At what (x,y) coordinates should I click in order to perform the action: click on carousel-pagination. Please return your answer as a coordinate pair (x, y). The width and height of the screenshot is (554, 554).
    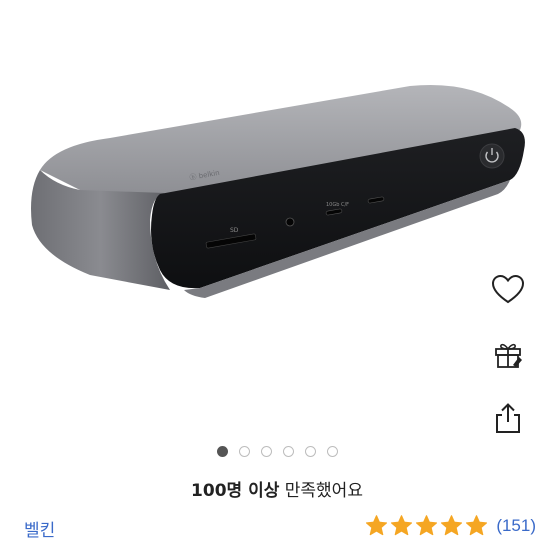
    Looking at the image, I should click on (277, 451).